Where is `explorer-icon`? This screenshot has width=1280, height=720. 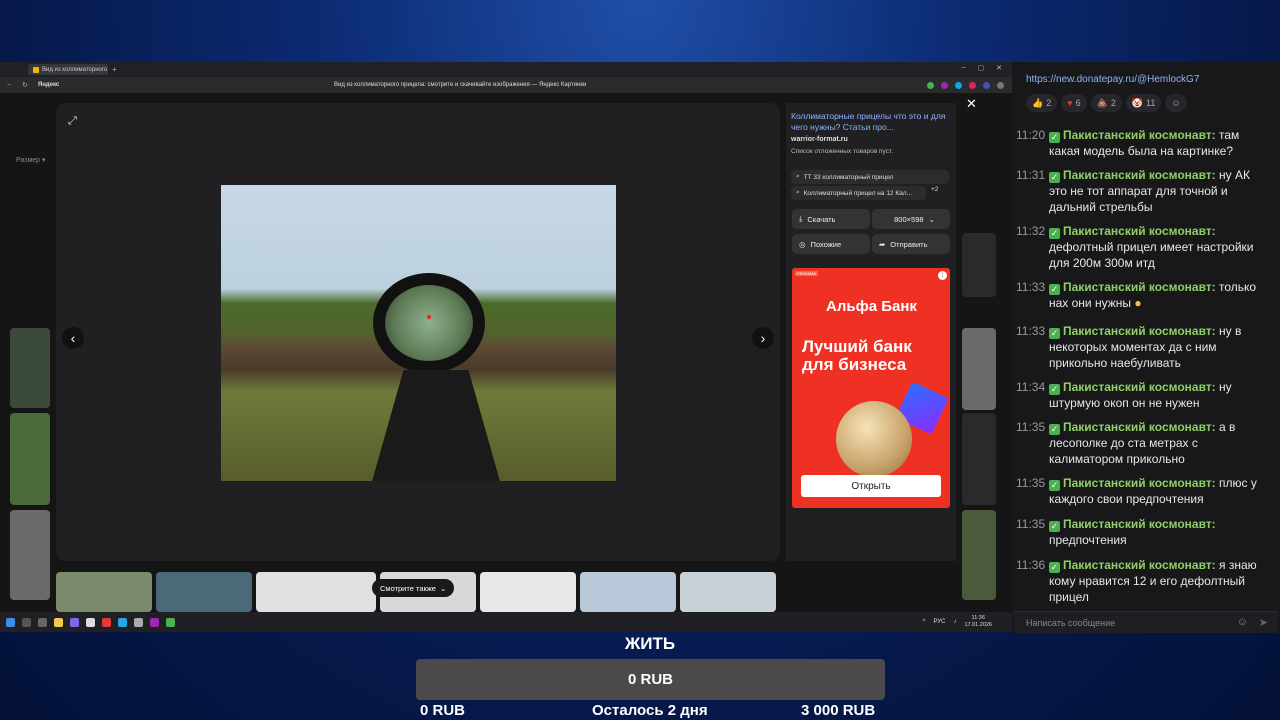 explorer-icon is located at coordinates (58, 622).